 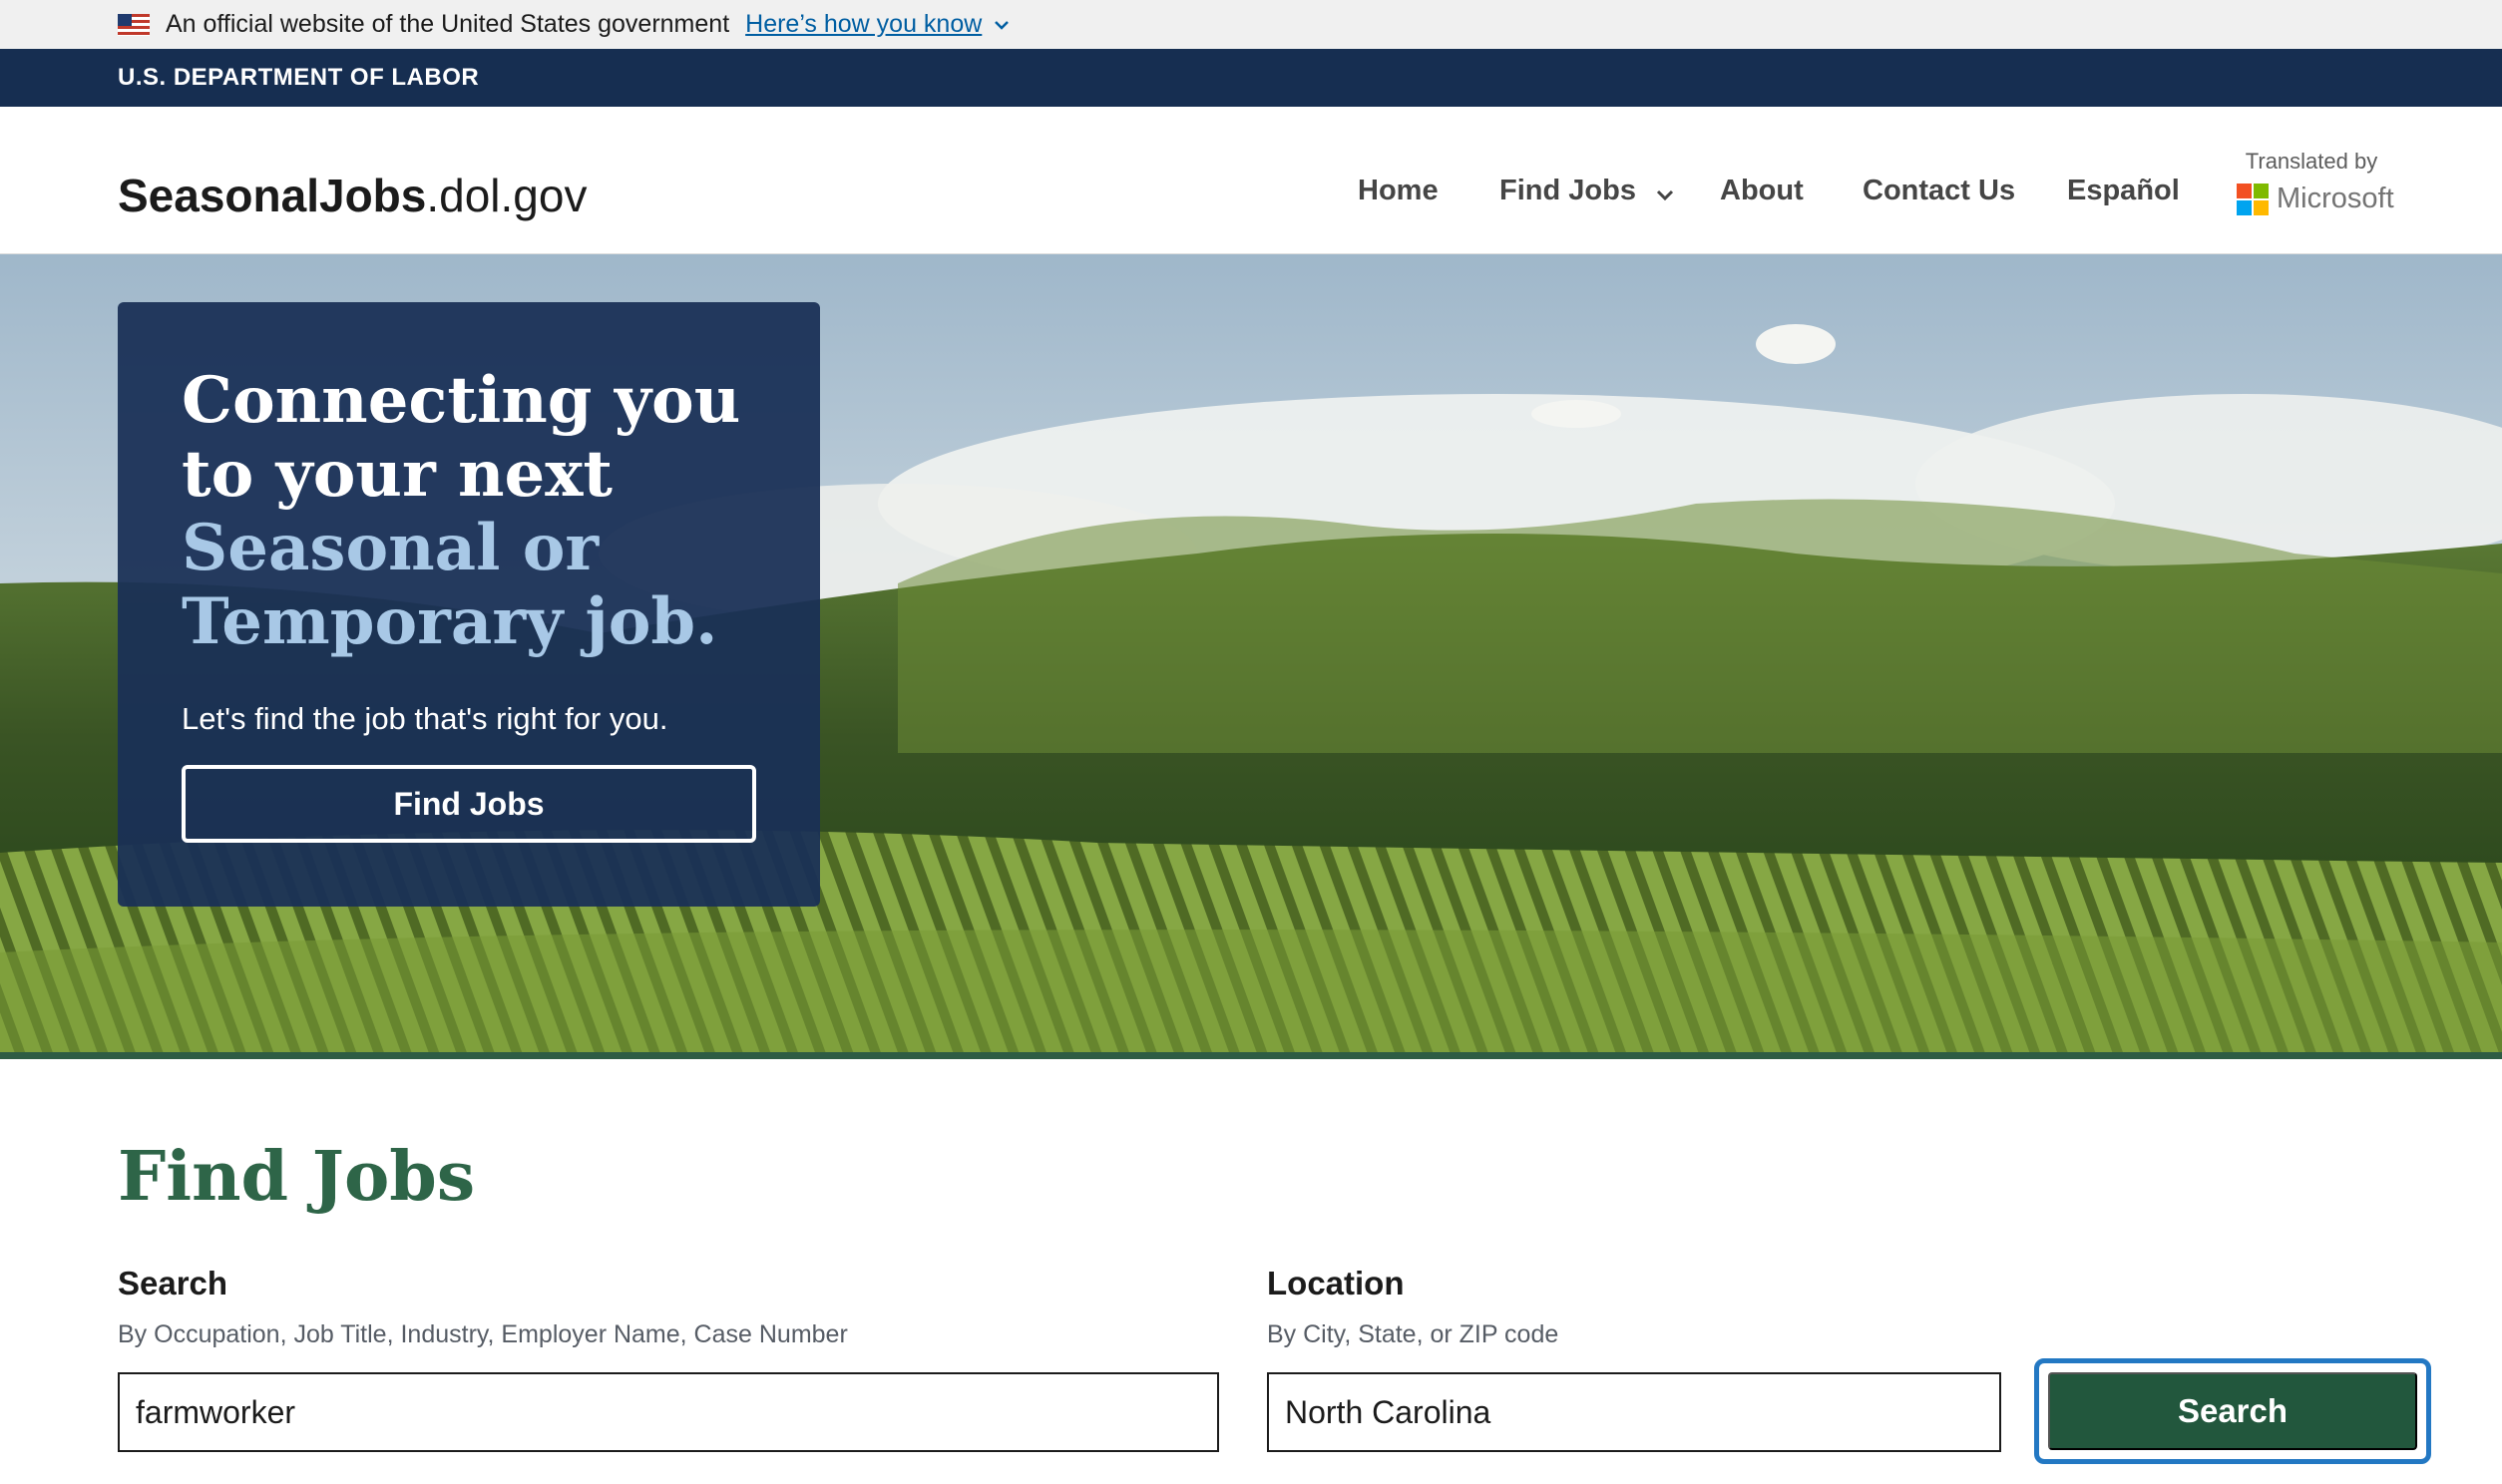 What do you see at coordinates (298, 78) in the screenshot?
I see `agency-name: U.S. DEPARTMENT OF LABOR` at bounding box center [298, 78].